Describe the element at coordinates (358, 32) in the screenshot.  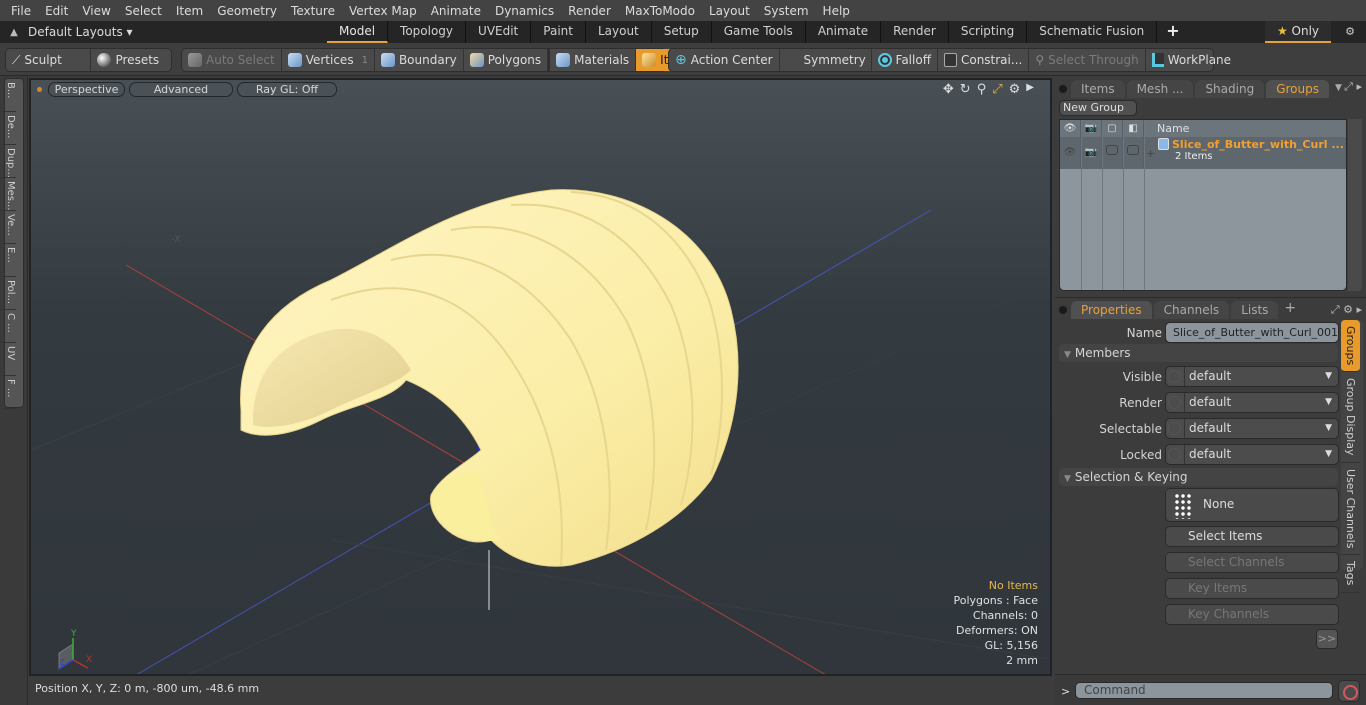
I see `layout-tab-model: Model` at that location.